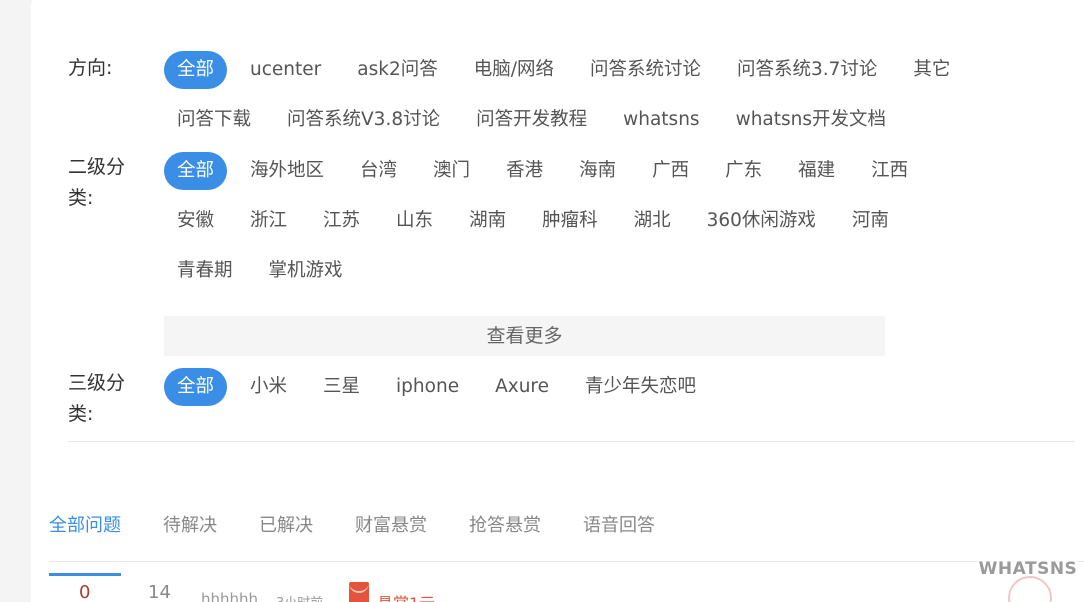 The image size is (1084, 602). Describe the element at coordinates (196, 387) in the screenshot. I see `level3-chip-all: 全部` at that location.